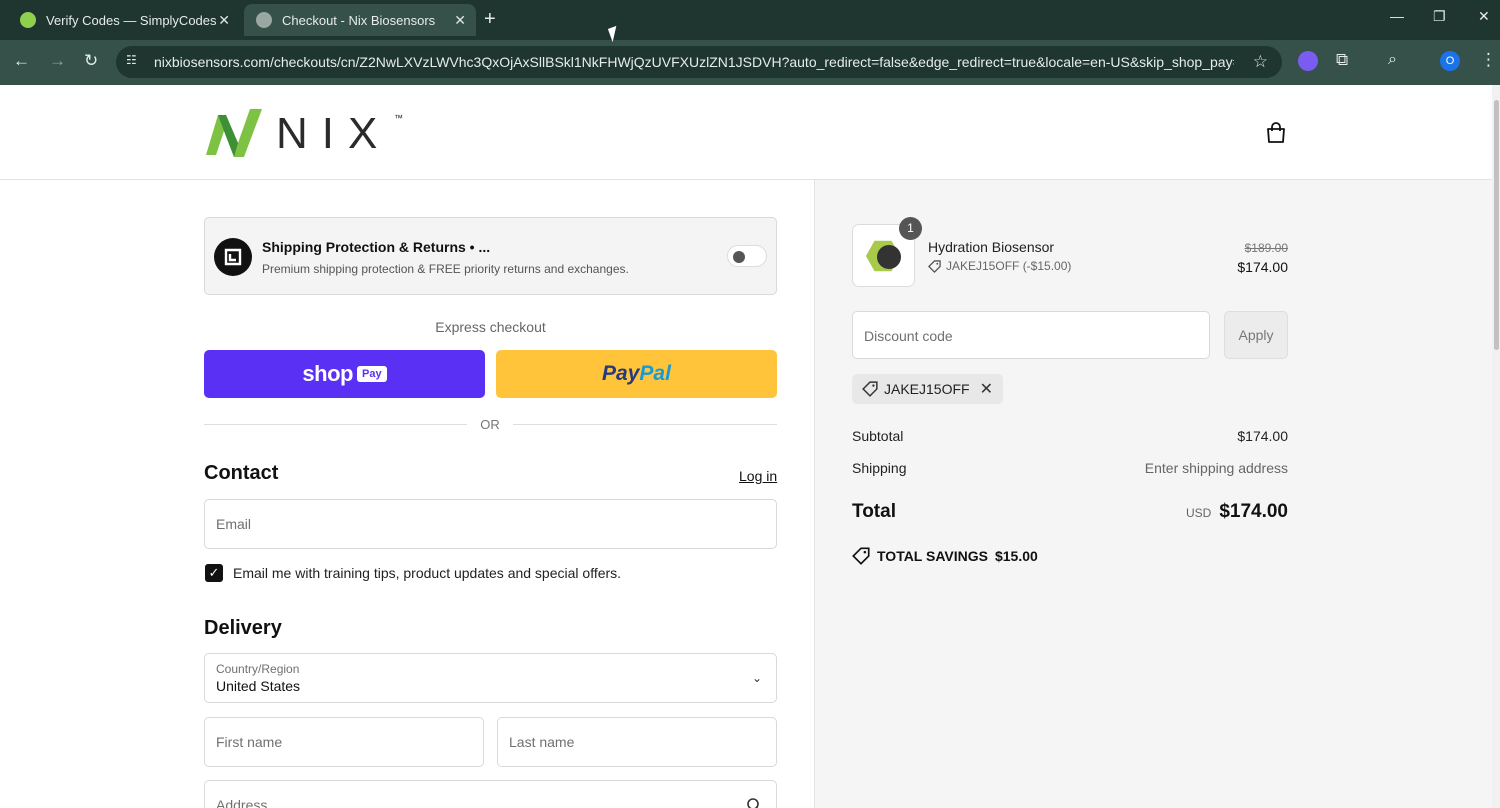 This screenshot has width=1500, height=808. Describe the element at coordinates (932, 556) in the screenshot. I see `savings-label: TOTAL SAVINGS` at that location.